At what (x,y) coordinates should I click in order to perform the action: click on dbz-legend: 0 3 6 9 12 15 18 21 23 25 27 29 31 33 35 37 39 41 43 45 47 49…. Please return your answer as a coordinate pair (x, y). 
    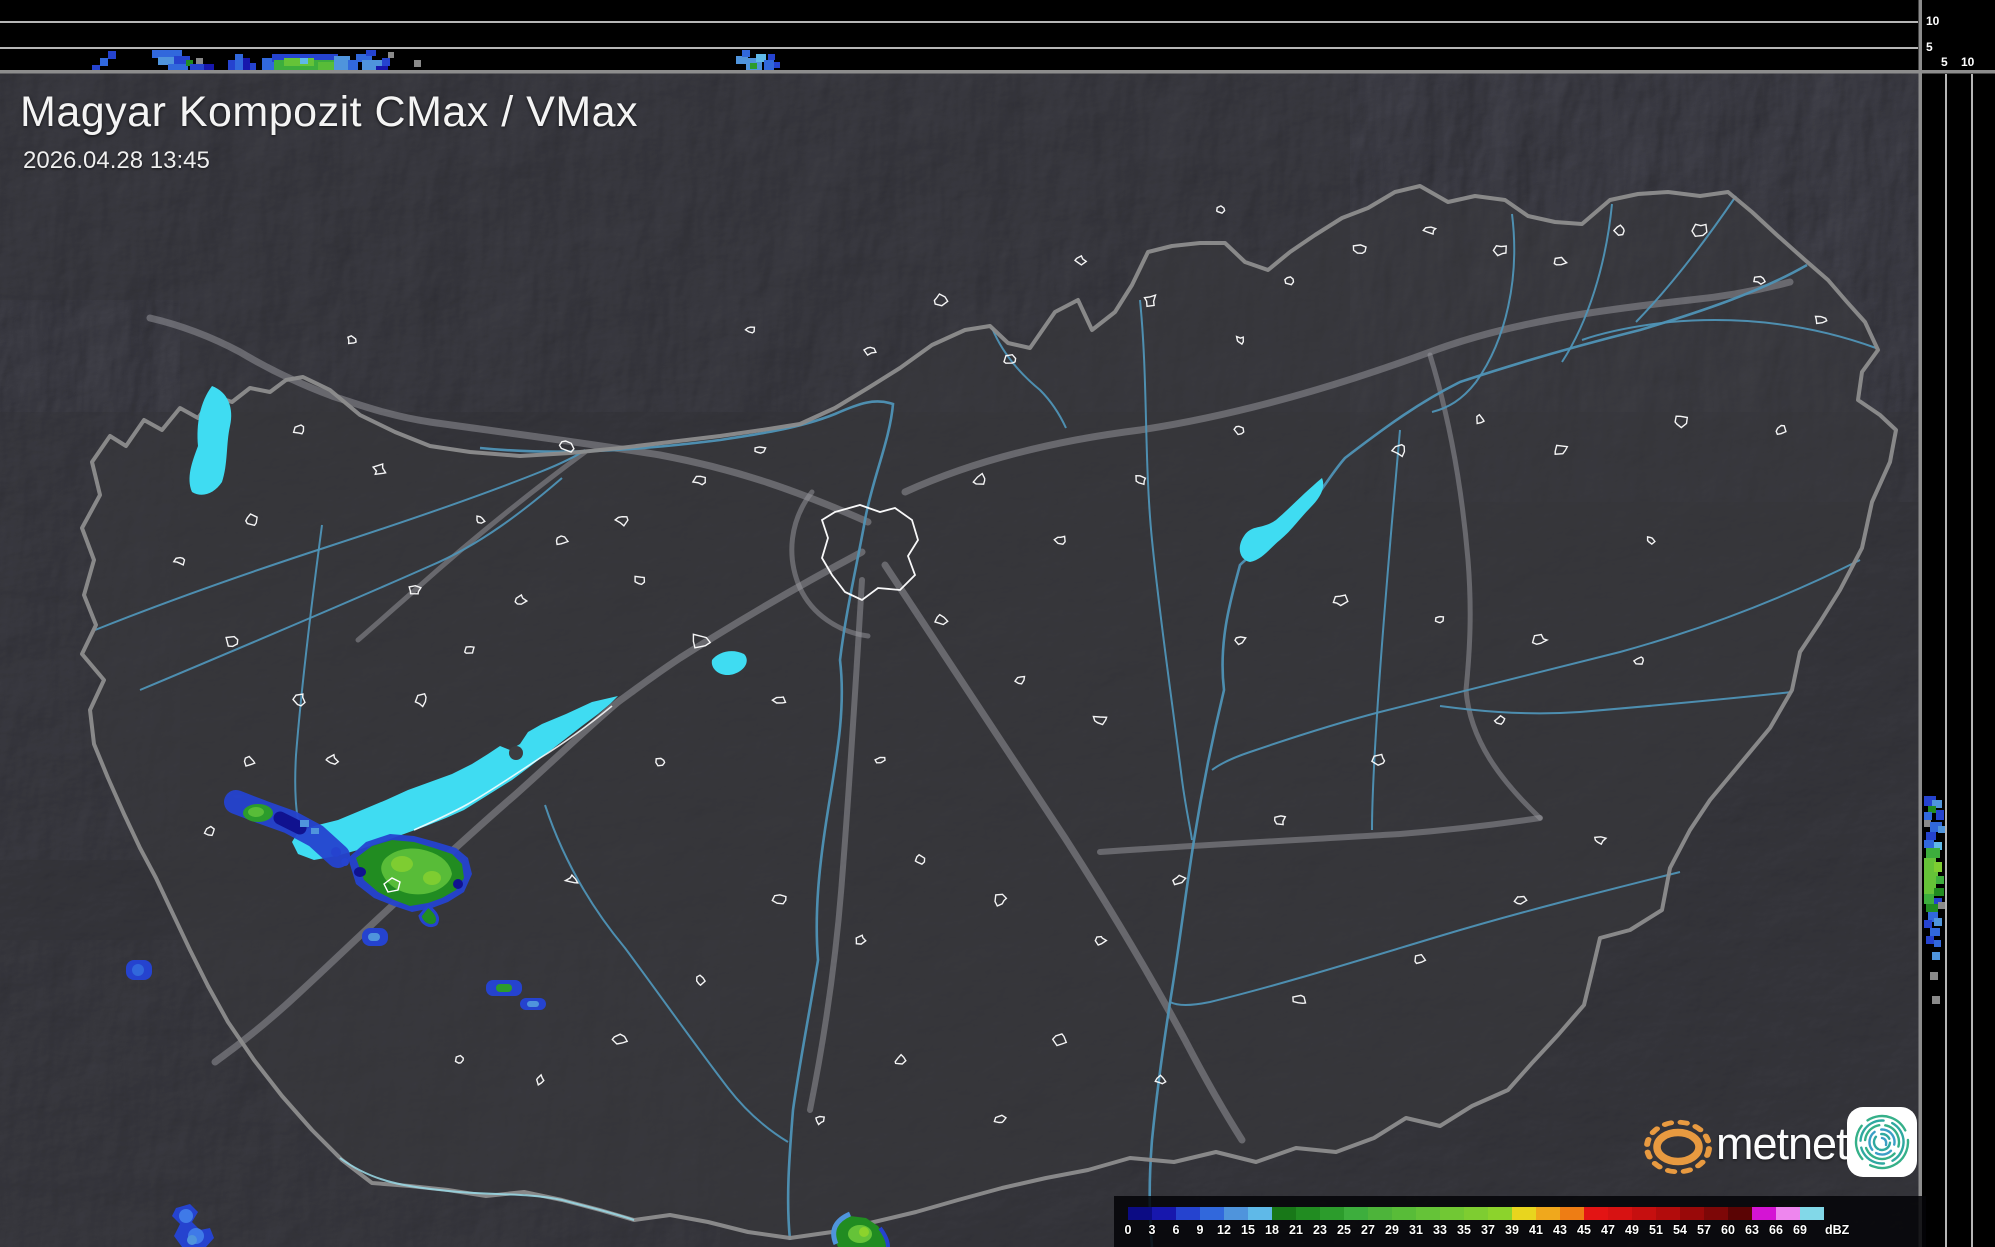
    Looking at the image, I should click on (1520, 1221).